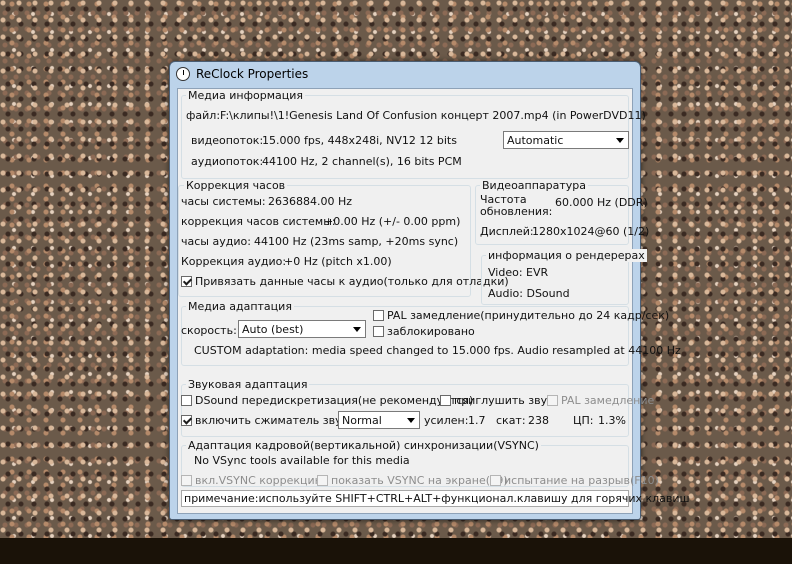  Describe the element at coordinates (431, 331) in the screenshot. I see `locked-label: заблокировано` at that location.